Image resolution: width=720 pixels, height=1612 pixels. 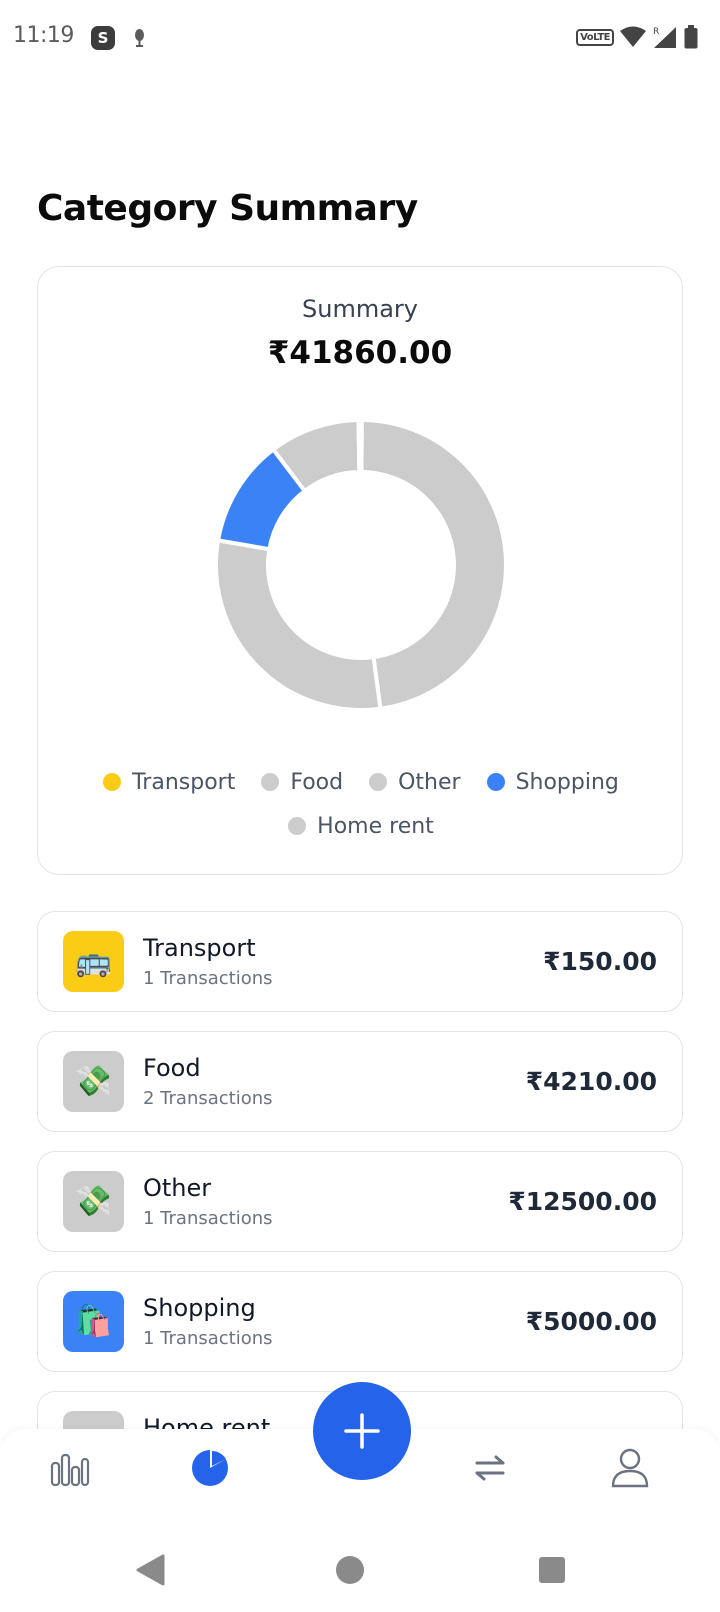 I want to click on pie-chart-icon, so click(x=210, y=1467).